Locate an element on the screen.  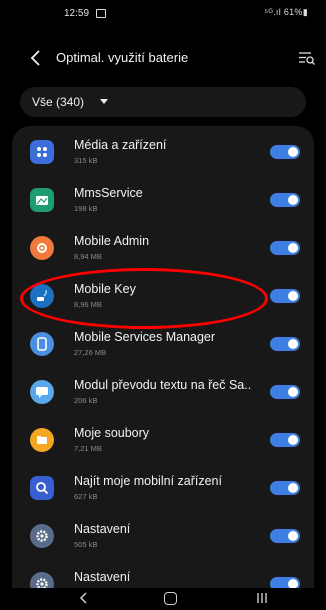
app-name: Mobile Services Manager is located at coordinates (145, 337).